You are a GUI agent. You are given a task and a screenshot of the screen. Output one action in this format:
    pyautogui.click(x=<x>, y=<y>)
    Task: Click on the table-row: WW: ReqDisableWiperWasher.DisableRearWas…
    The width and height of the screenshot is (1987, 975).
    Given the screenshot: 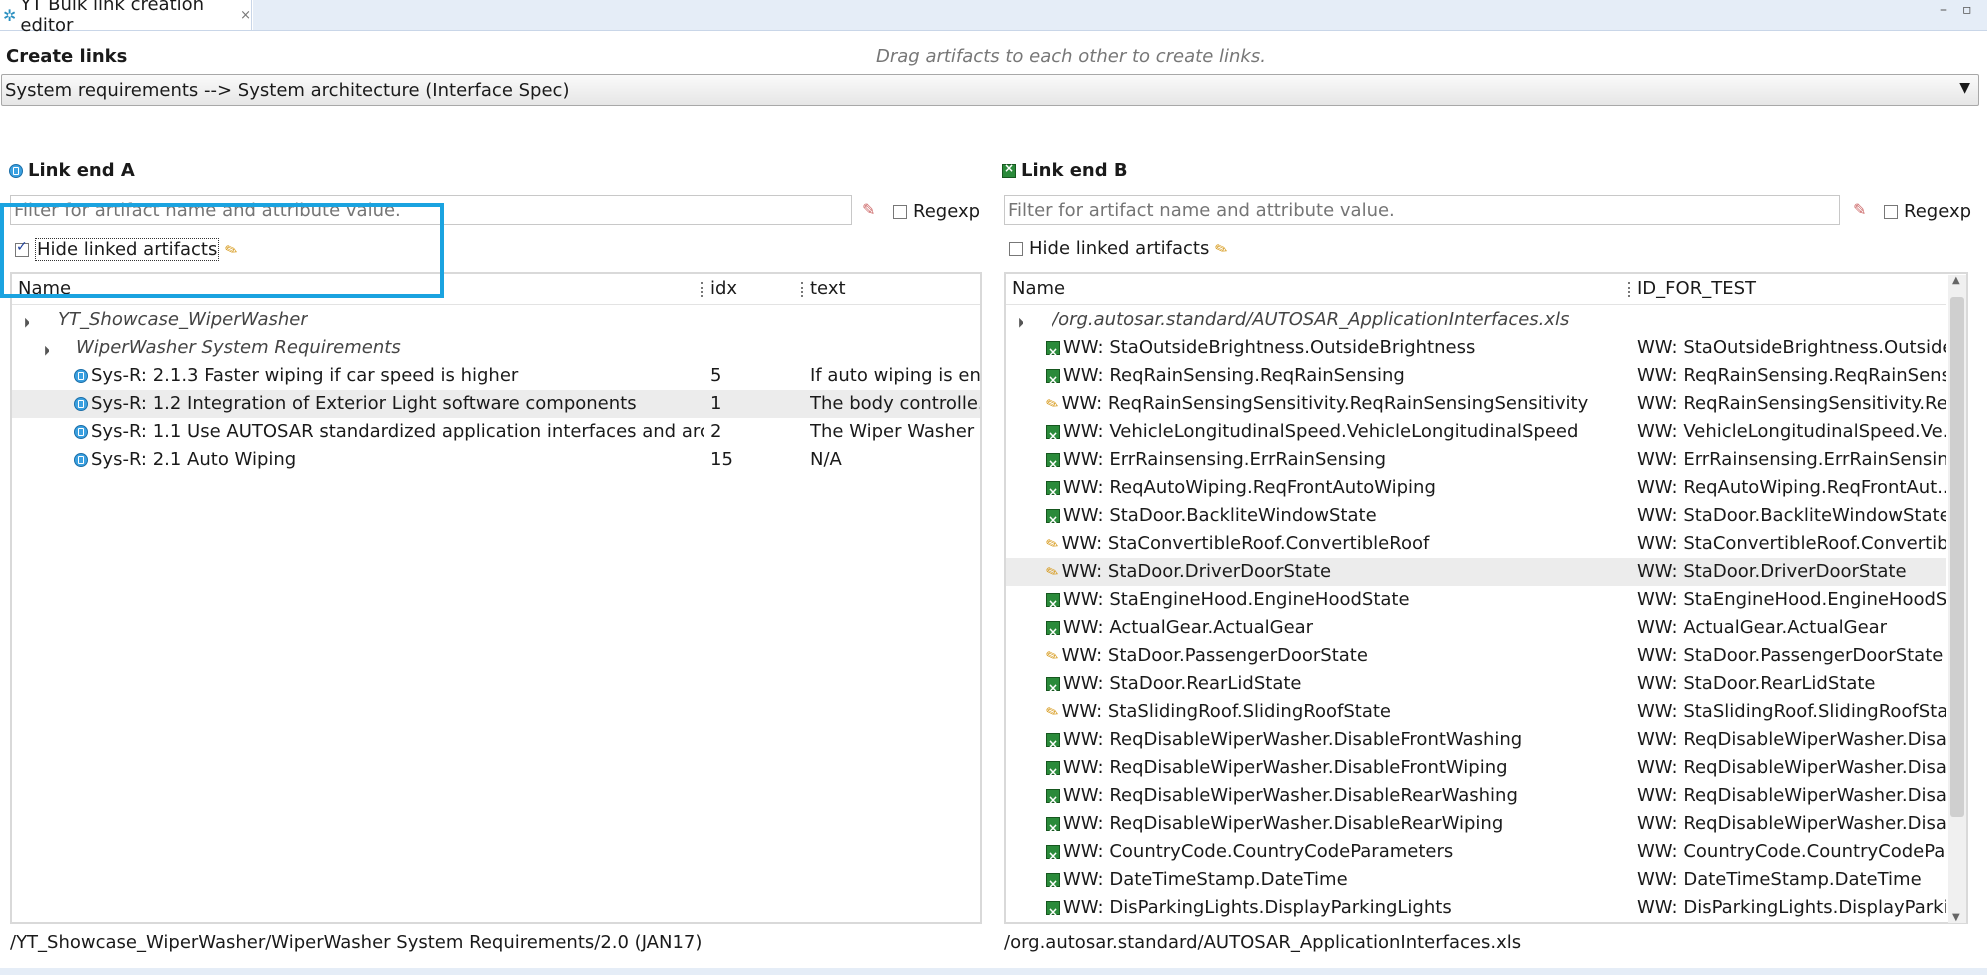 What is the action you would take?
    pyautogui.click(x=1476, y=796)
    